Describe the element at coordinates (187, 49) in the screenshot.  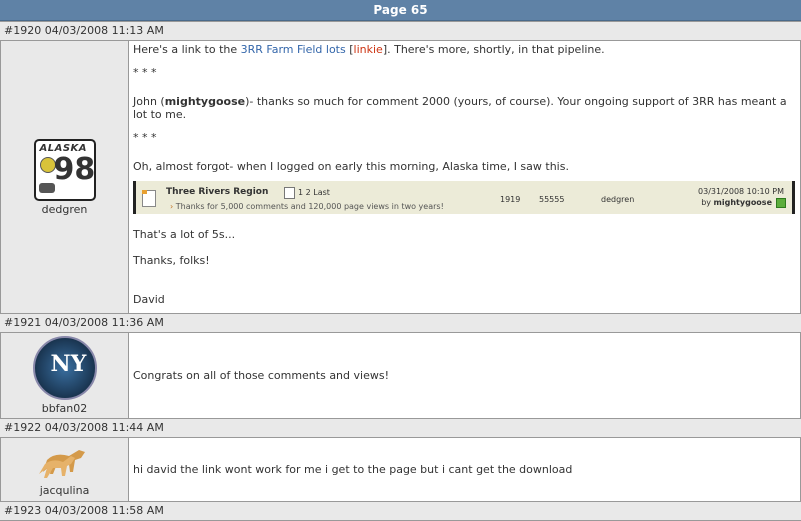
I see `text: Here's a link to the` at that location.